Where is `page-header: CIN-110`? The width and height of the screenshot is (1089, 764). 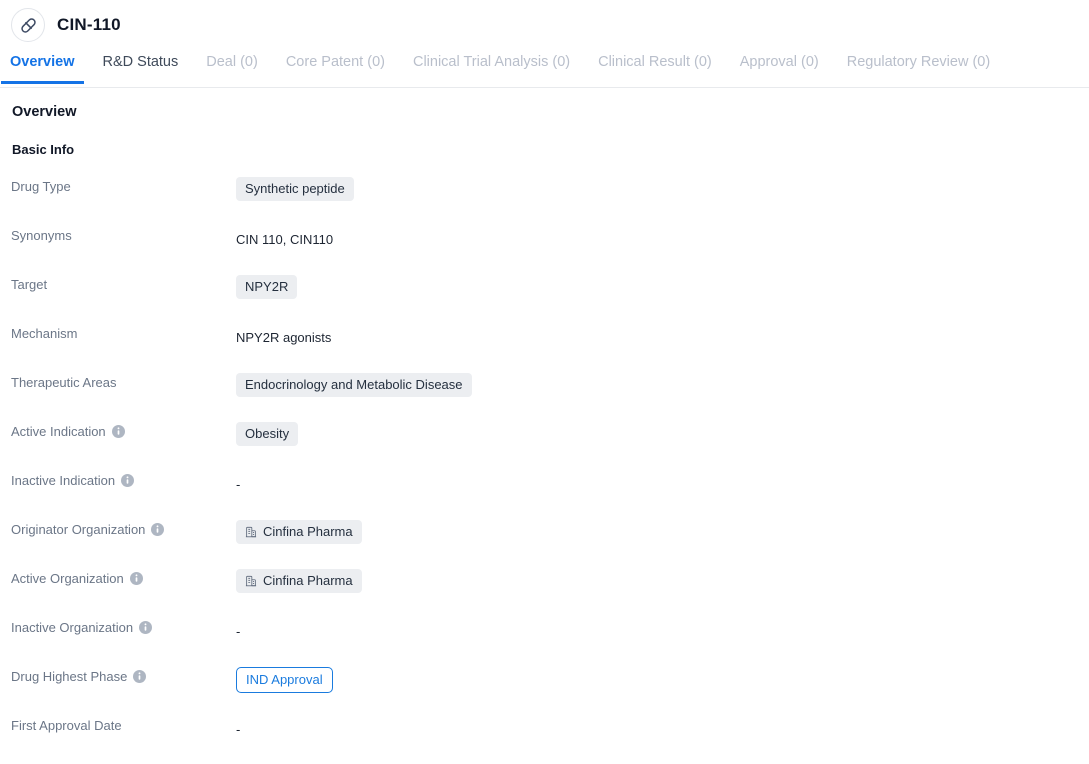
page-header: CIN-110 is located at coordinates (544, 25).